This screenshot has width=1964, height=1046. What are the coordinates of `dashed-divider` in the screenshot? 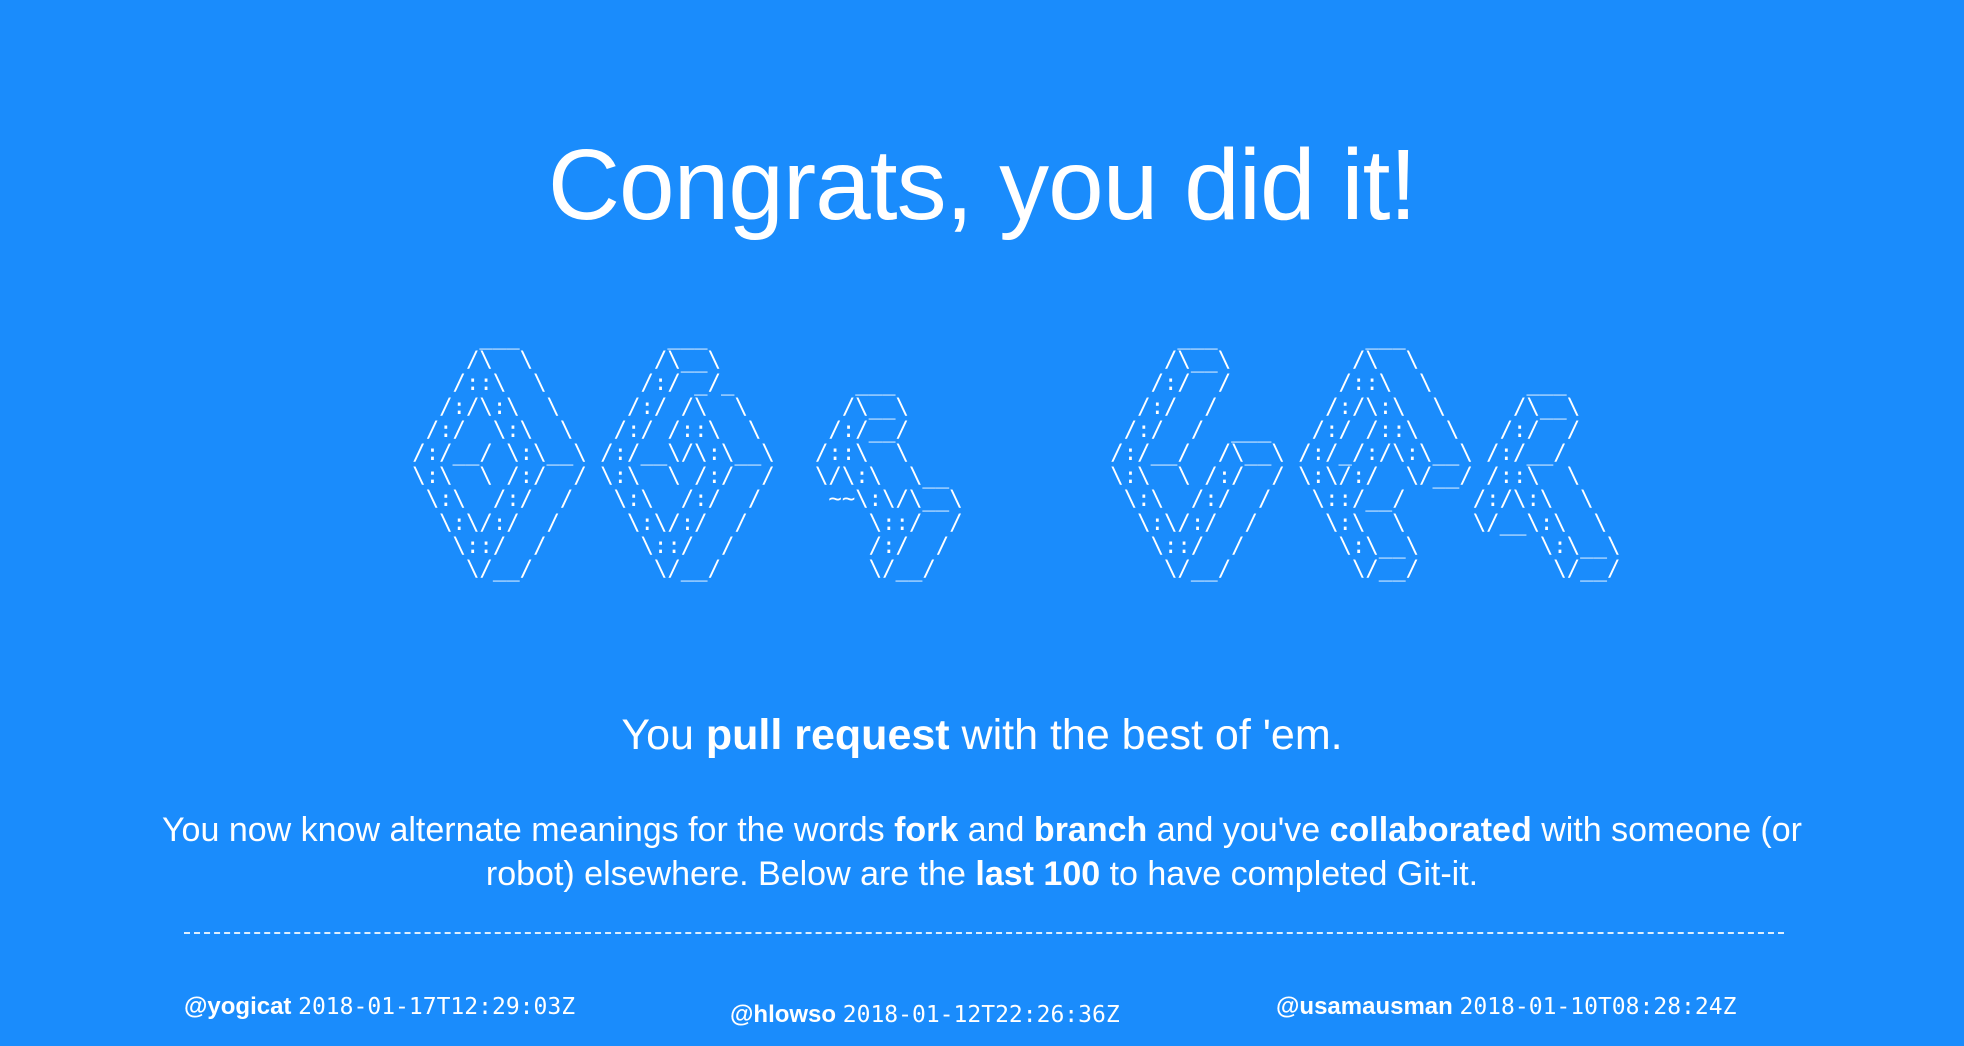 It's located at (984, 933).